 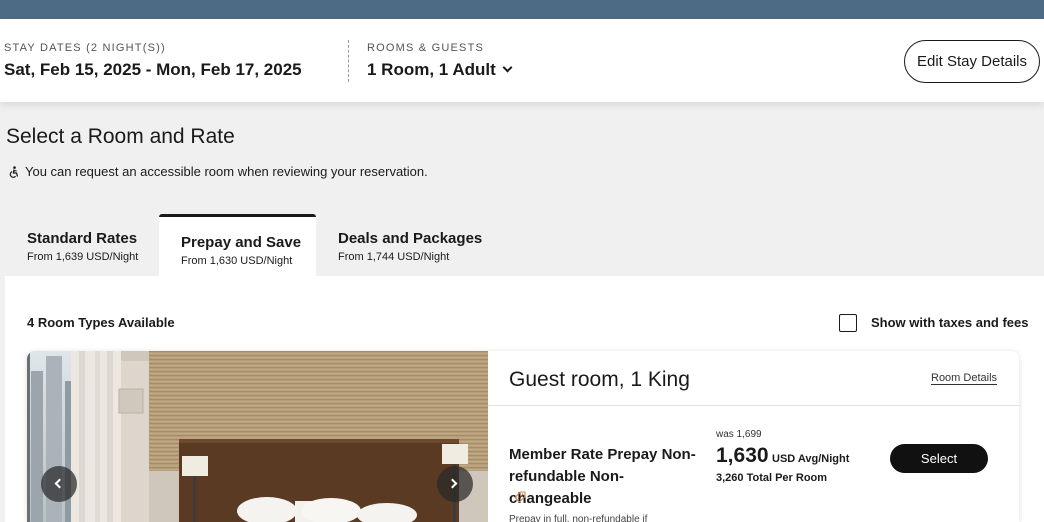 I want to click on tab-standard-rates: Standard Rates From 1,639 USD/Night, so click(x=83, y=247).